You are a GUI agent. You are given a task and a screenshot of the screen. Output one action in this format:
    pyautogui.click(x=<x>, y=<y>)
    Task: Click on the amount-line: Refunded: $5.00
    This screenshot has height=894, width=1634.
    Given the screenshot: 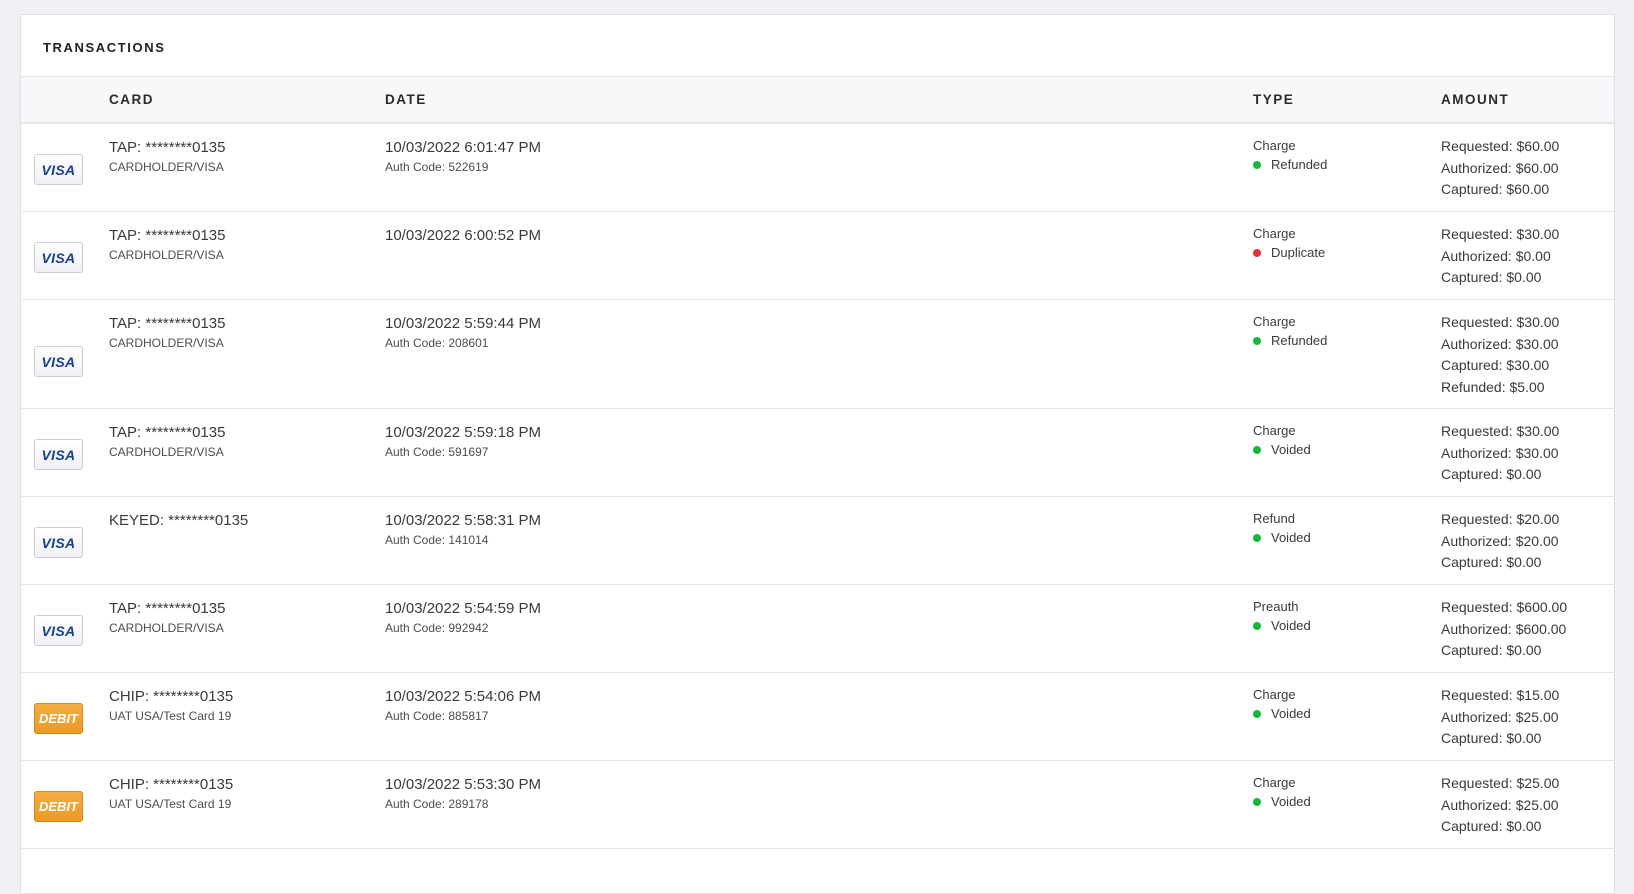 What is the action you would take?
    pyautogui.click(x=1493, y=386)
    